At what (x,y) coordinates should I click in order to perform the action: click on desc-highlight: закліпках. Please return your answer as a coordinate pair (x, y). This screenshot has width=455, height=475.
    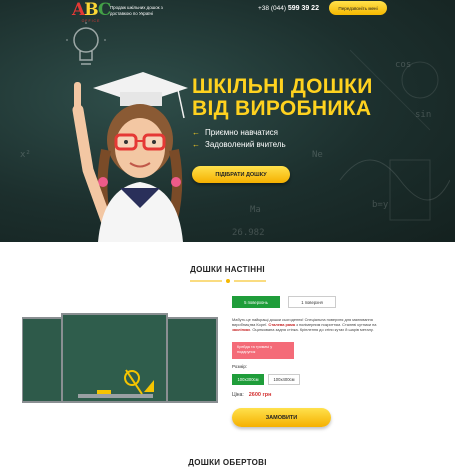
    Looking at the image, I should click on (241, 329).